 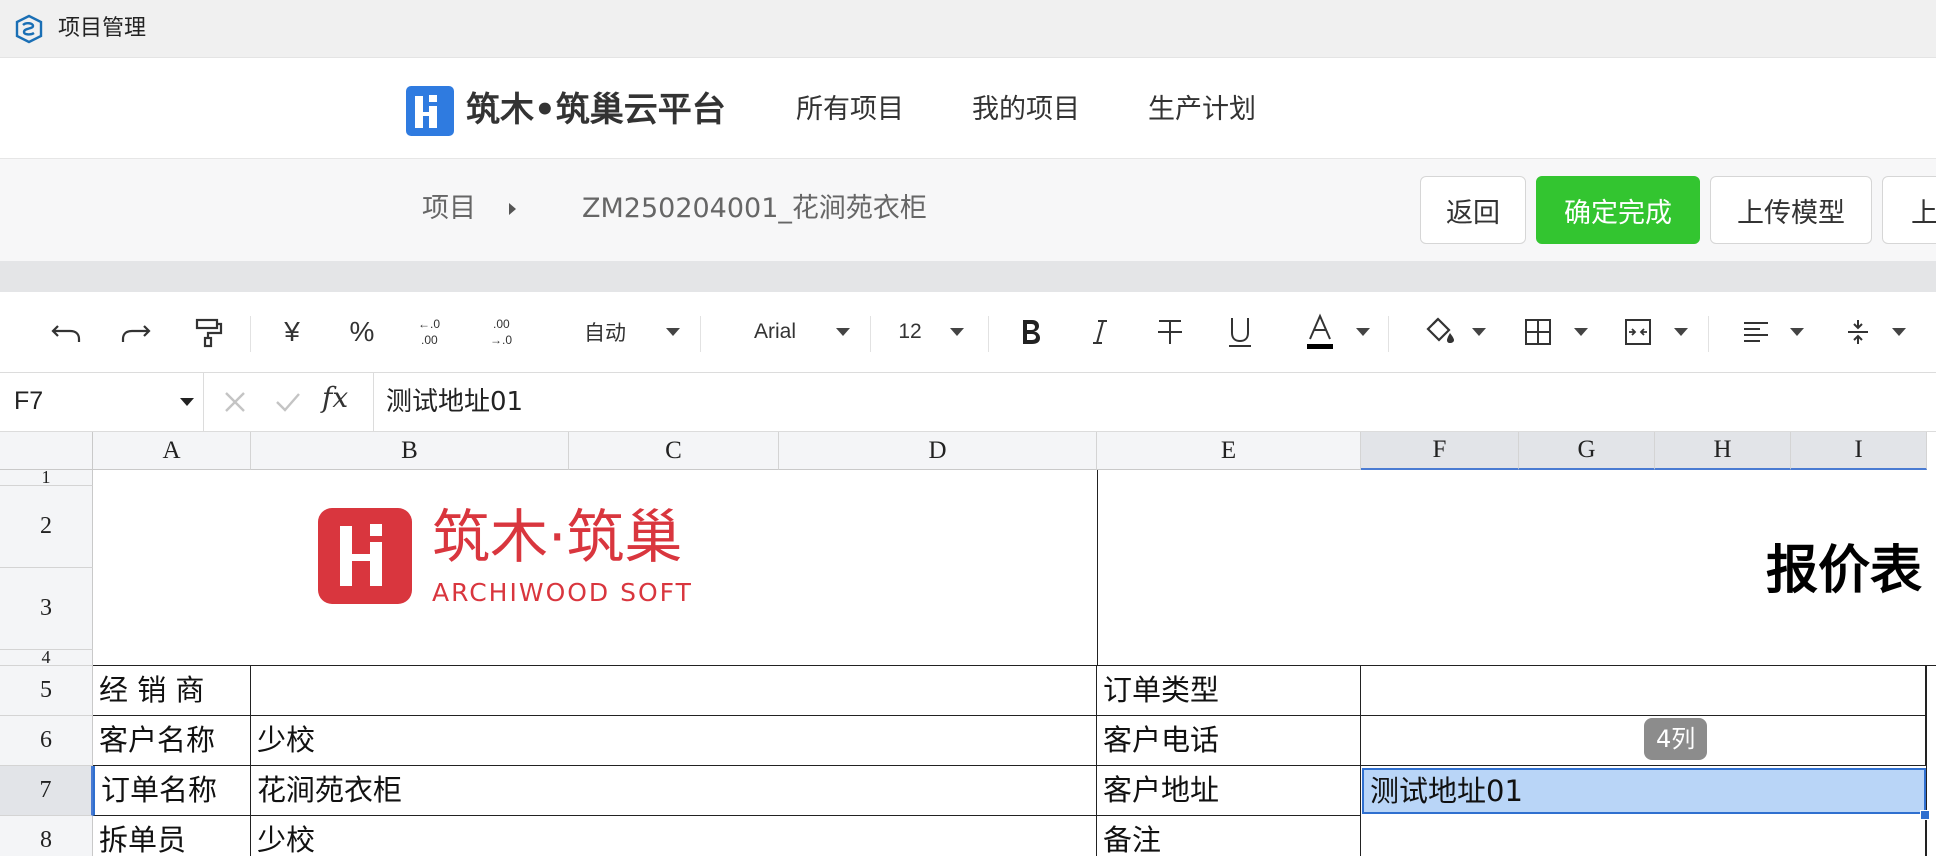 I want to click on cell-b7: 花涧苑衣柜, so click(x=674, y=791).